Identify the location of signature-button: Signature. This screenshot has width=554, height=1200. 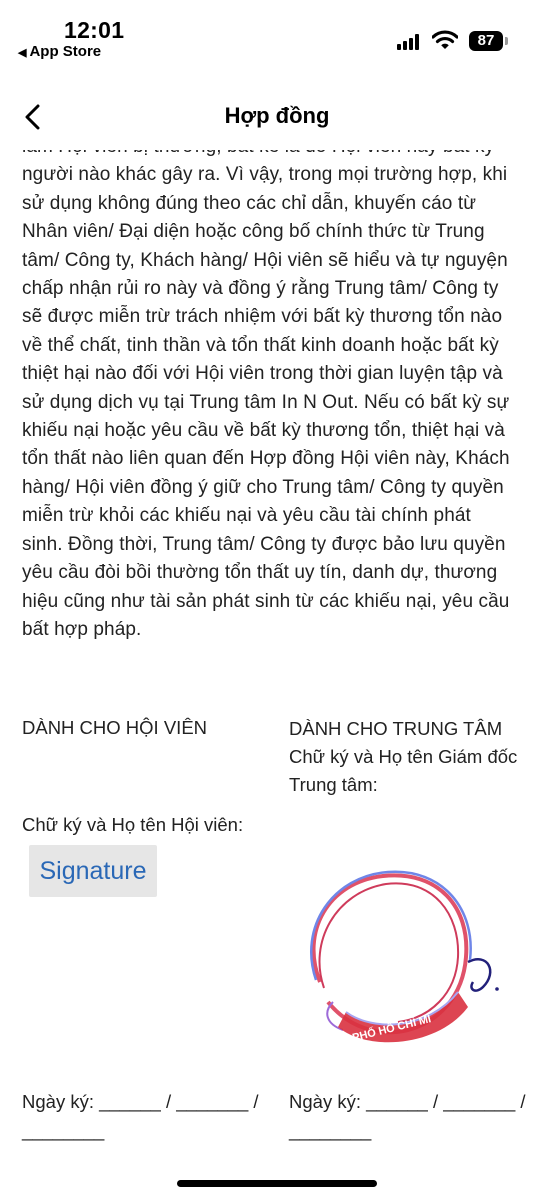
(93, 871).